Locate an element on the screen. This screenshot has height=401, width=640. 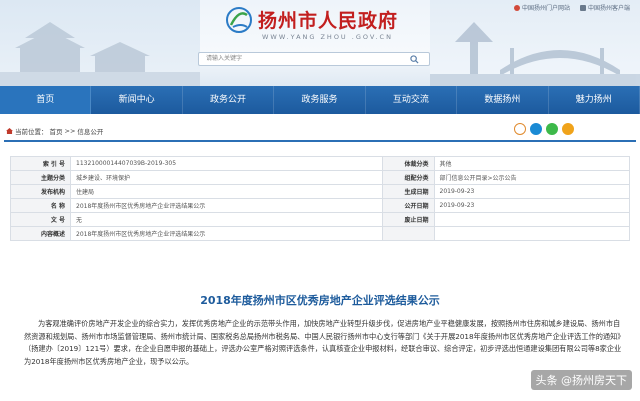
meta-key: 发布机构 is located at coordinates (40, 191).